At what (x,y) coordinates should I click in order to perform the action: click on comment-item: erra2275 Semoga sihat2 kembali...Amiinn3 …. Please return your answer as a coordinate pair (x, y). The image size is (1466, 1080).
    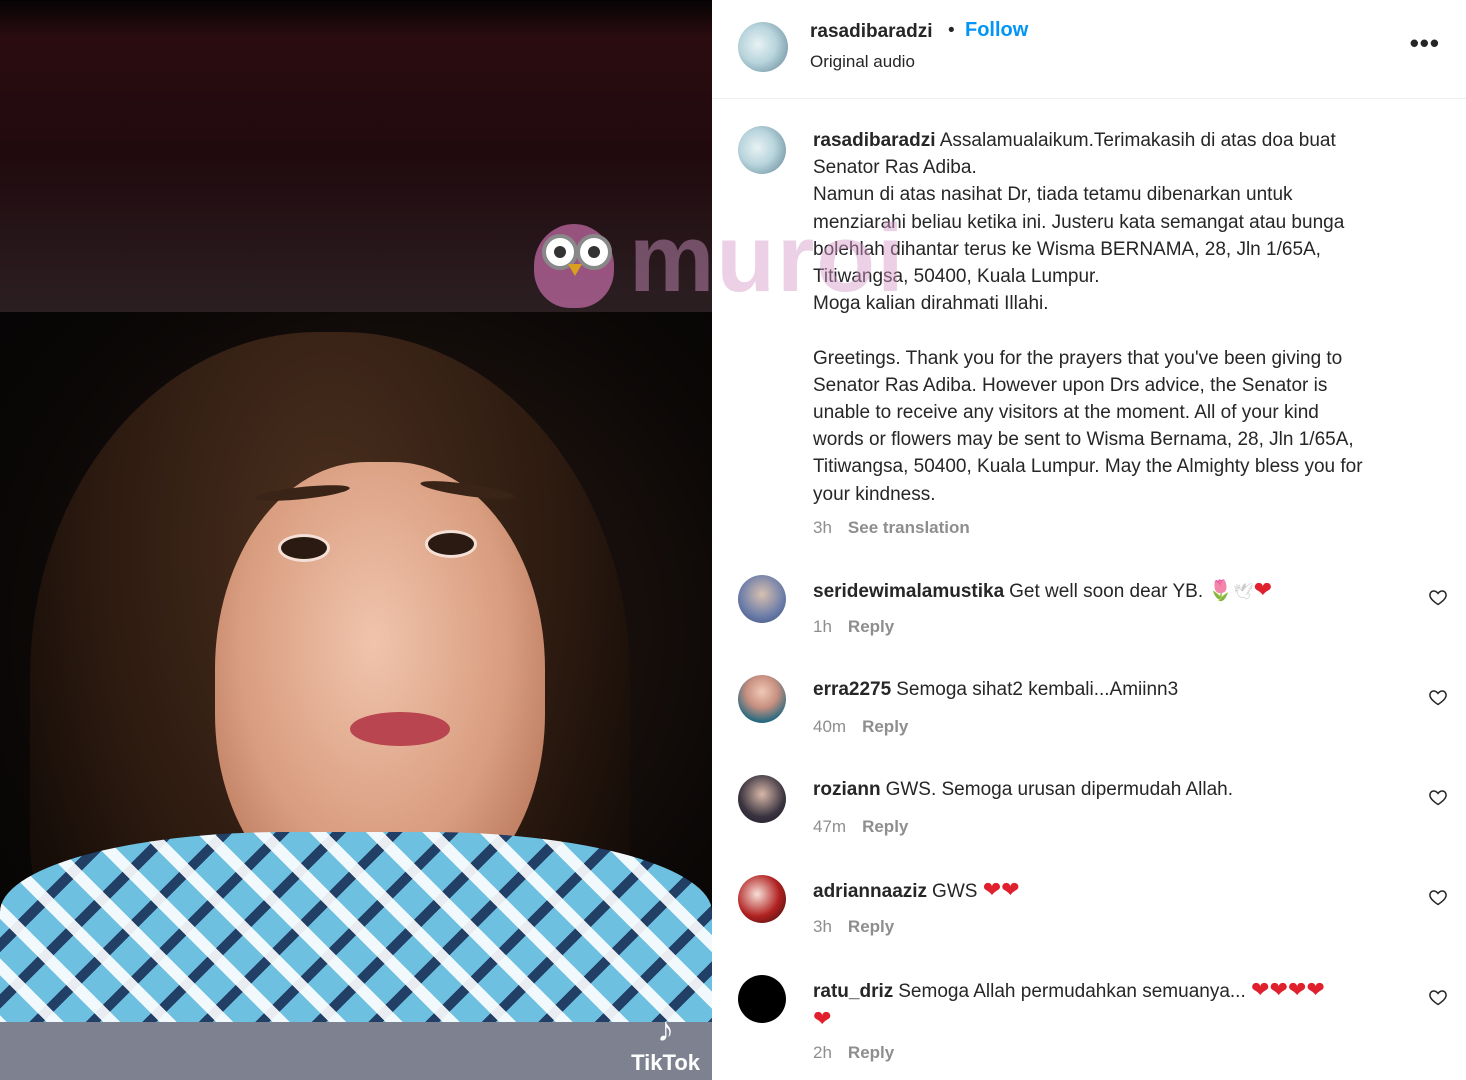
    Looking at the image, I should click on (1089, 720).